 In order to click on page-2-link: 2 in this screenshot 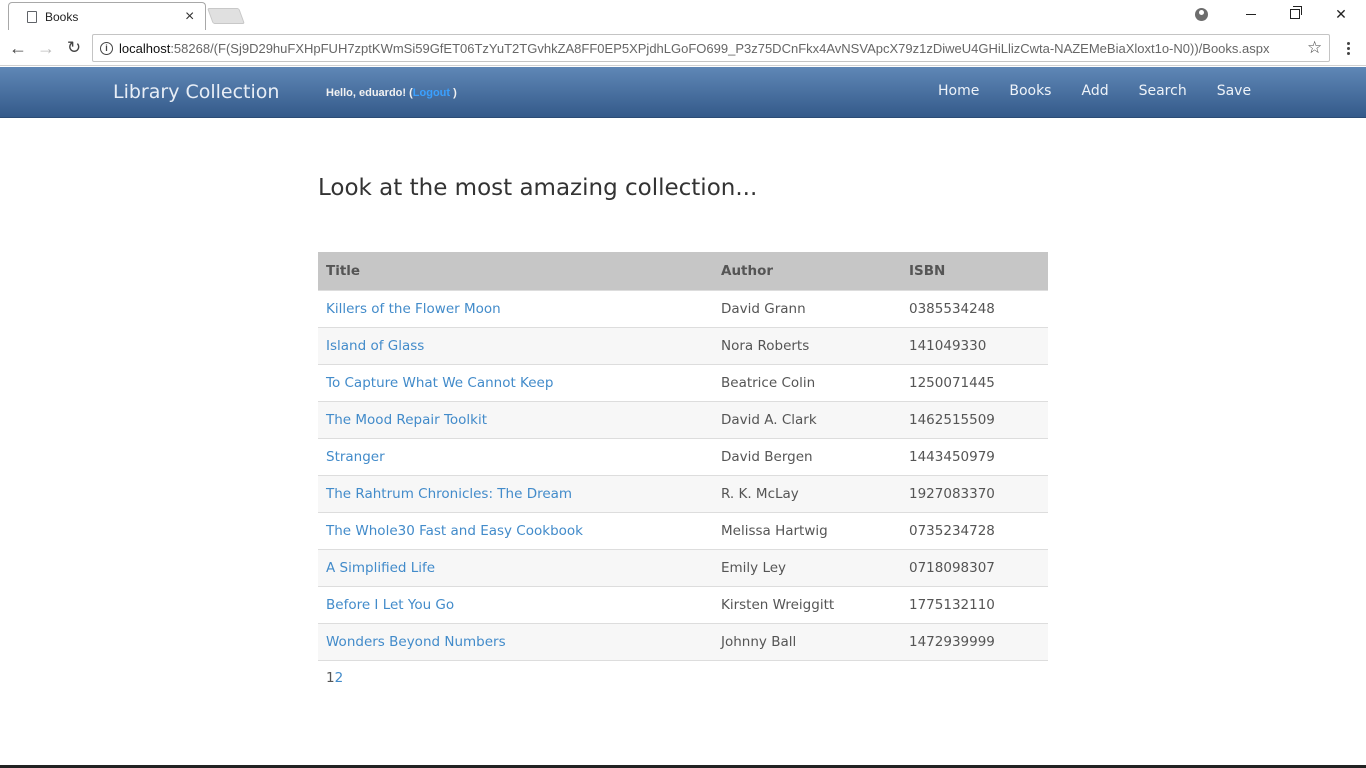, I will do `click(339, 678)`.